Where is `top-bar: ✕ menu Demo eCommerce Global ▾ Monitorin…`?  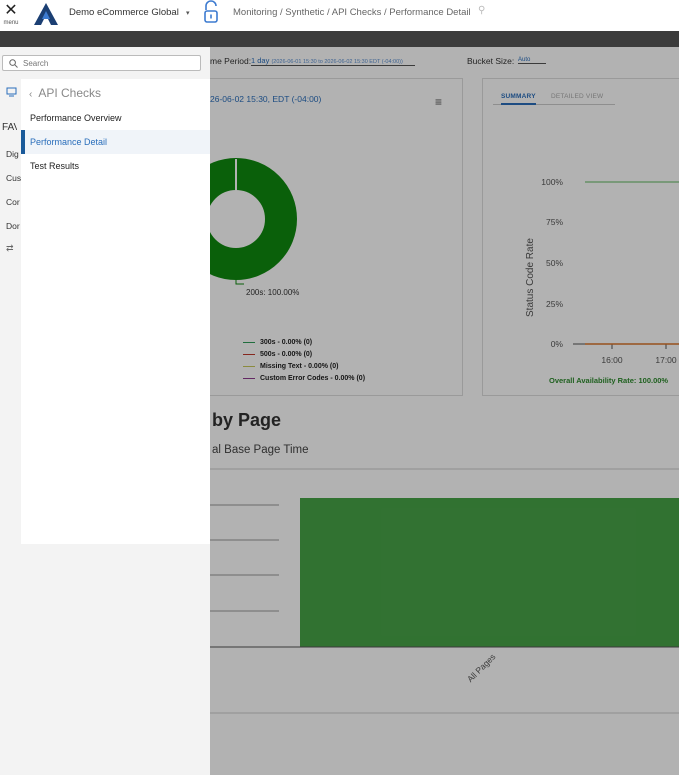 top-bar: ✕ menu Demo eCommerce Global ▾ Monitorin… is located at coordinates (339, 15).